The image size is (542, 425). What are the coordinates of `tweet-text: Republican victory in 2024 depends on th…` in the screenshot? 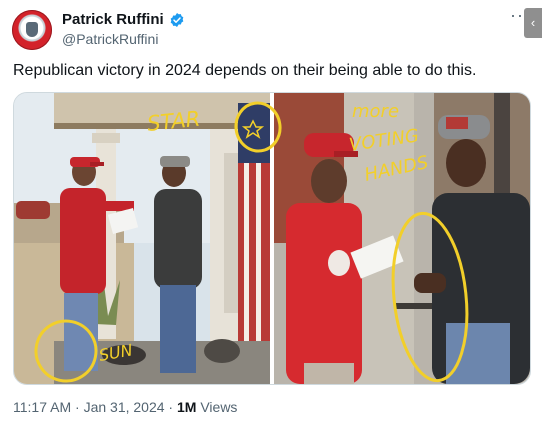 It's located at (245, 70).